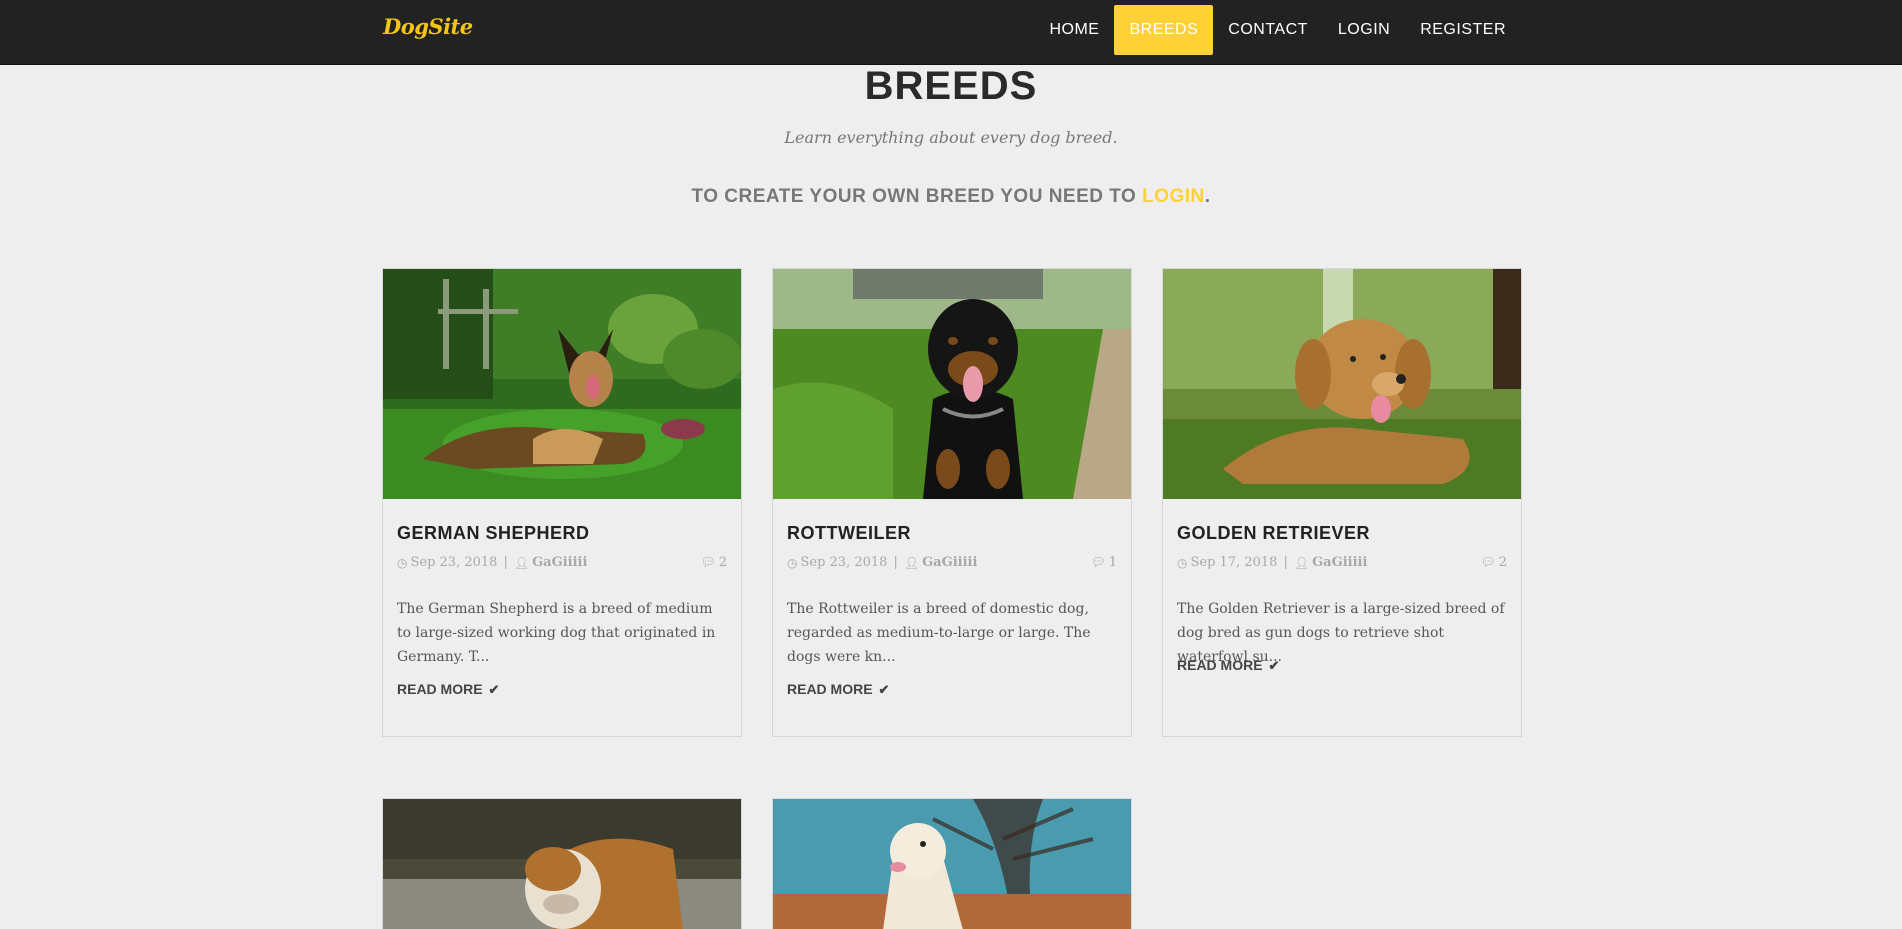 The height and width of the screenshot is (929, 1902). I want to click on breed-meta: ◷ Sep 23, 2018 | 👤︎ GaGiiiii 💬︎ 1, so click(952, 562).